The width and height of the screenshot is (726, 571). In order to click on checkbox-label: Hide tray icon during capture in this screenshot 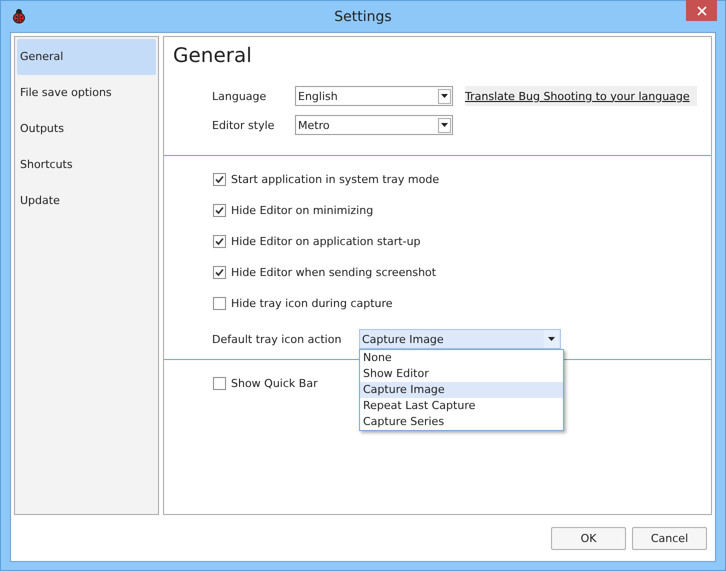, I will do `click(312, 303)`.